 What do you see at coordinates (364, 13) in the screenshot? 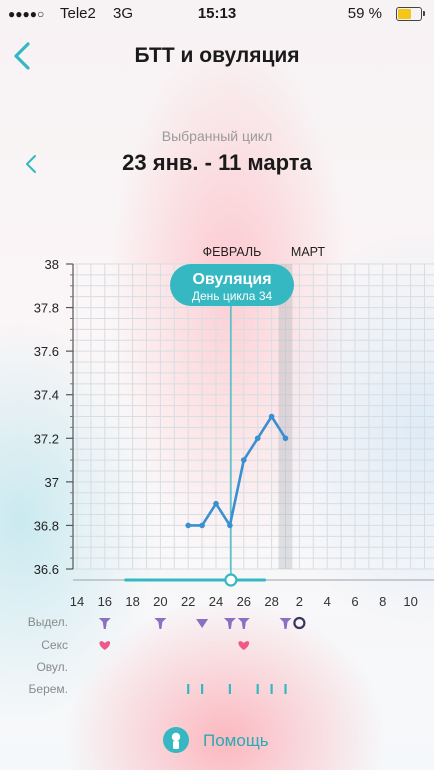
I see `battery-percent: 59 %` at bounding box center [364, 13].